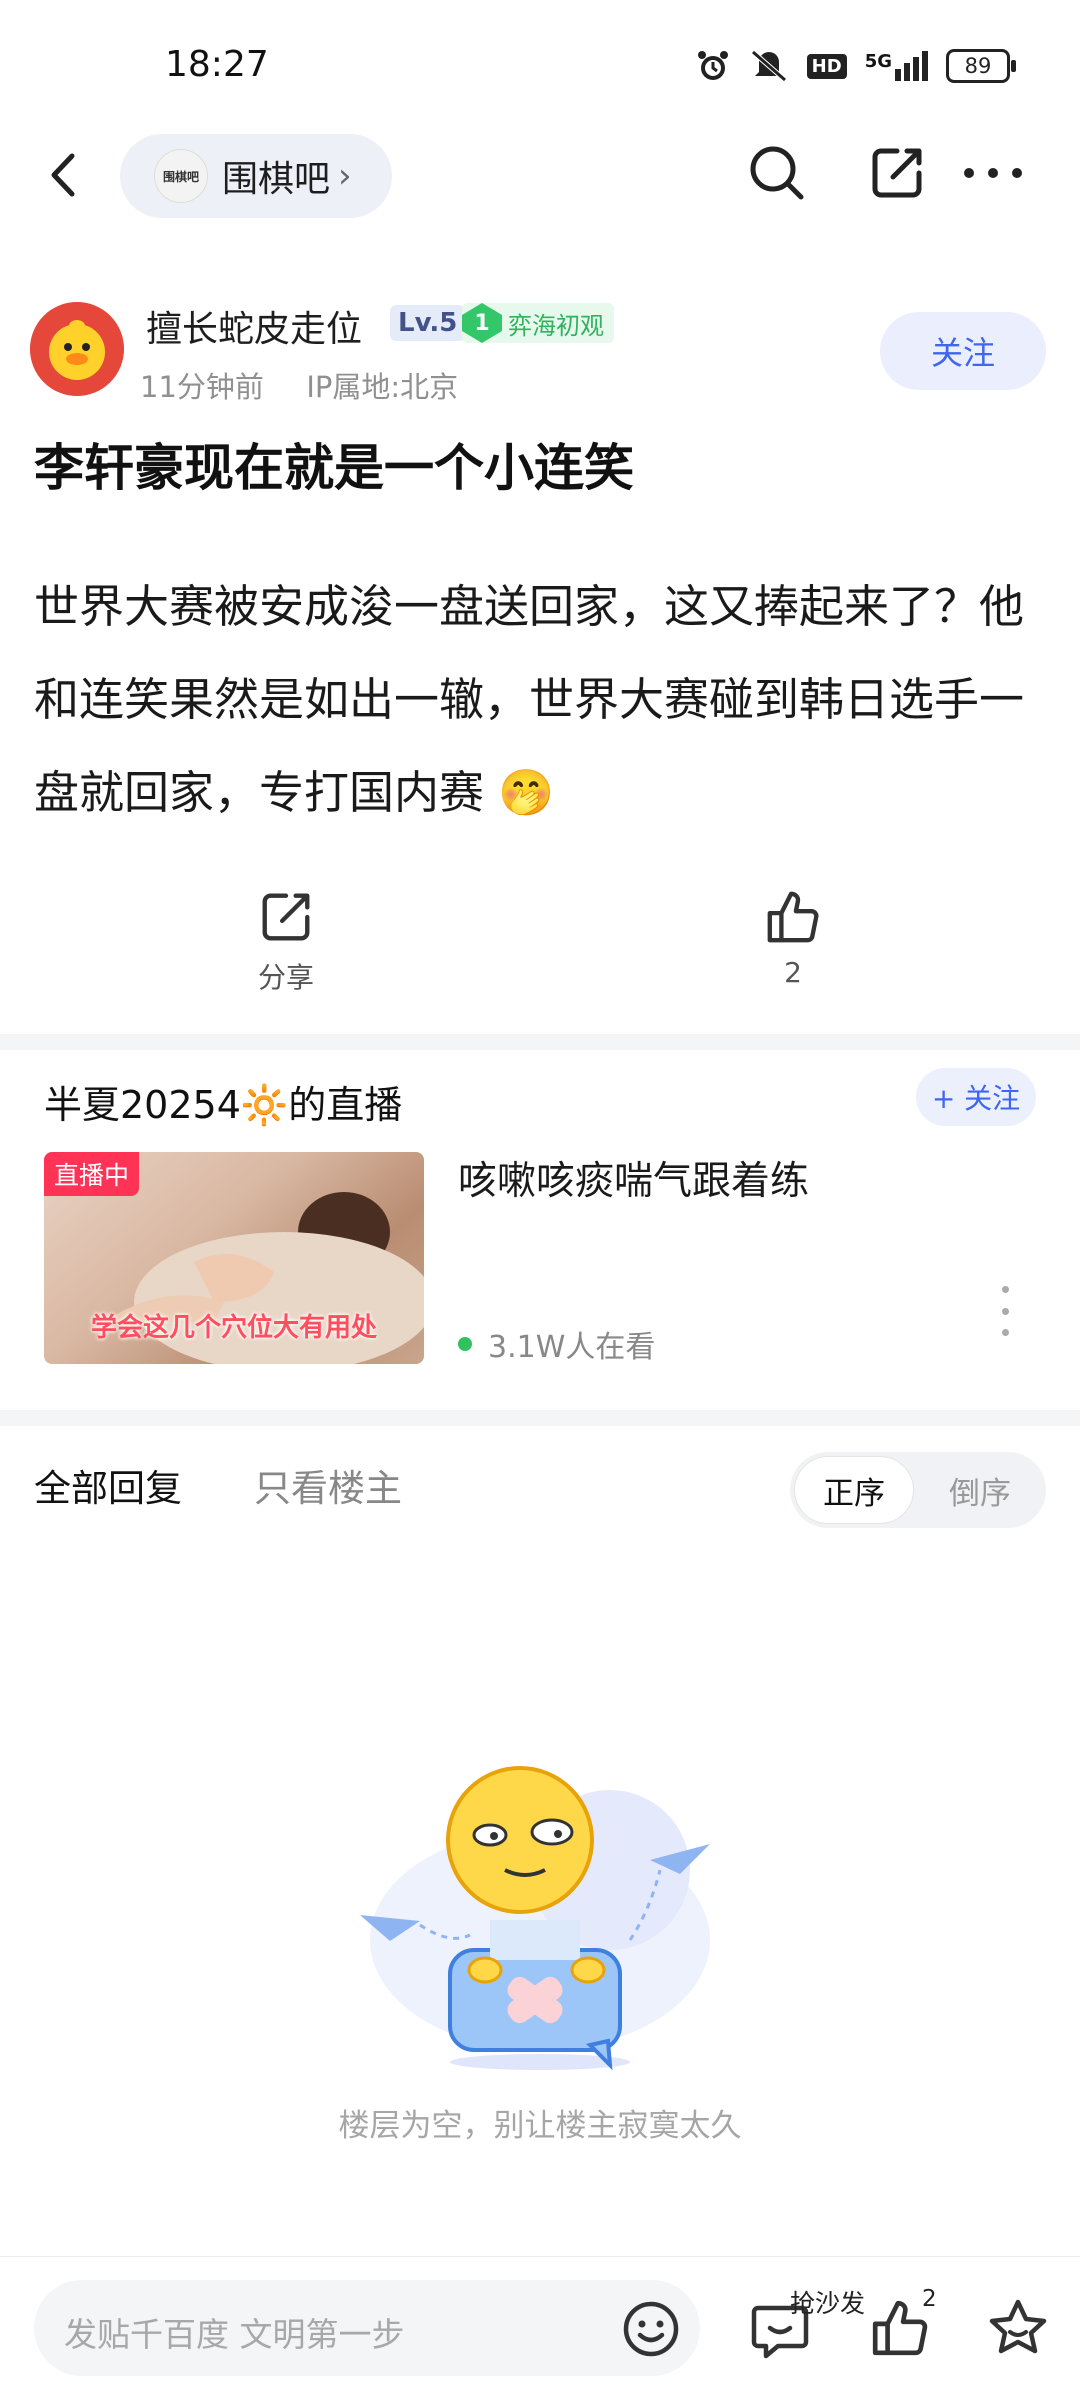 The width and height of the screenshot is (1080, 2401). What do you see at coordinates (233, 1328) in the screenshot?
I see `thumb-caption: 学会这几个穴位大有用处` at bounding box center [233, 1328].